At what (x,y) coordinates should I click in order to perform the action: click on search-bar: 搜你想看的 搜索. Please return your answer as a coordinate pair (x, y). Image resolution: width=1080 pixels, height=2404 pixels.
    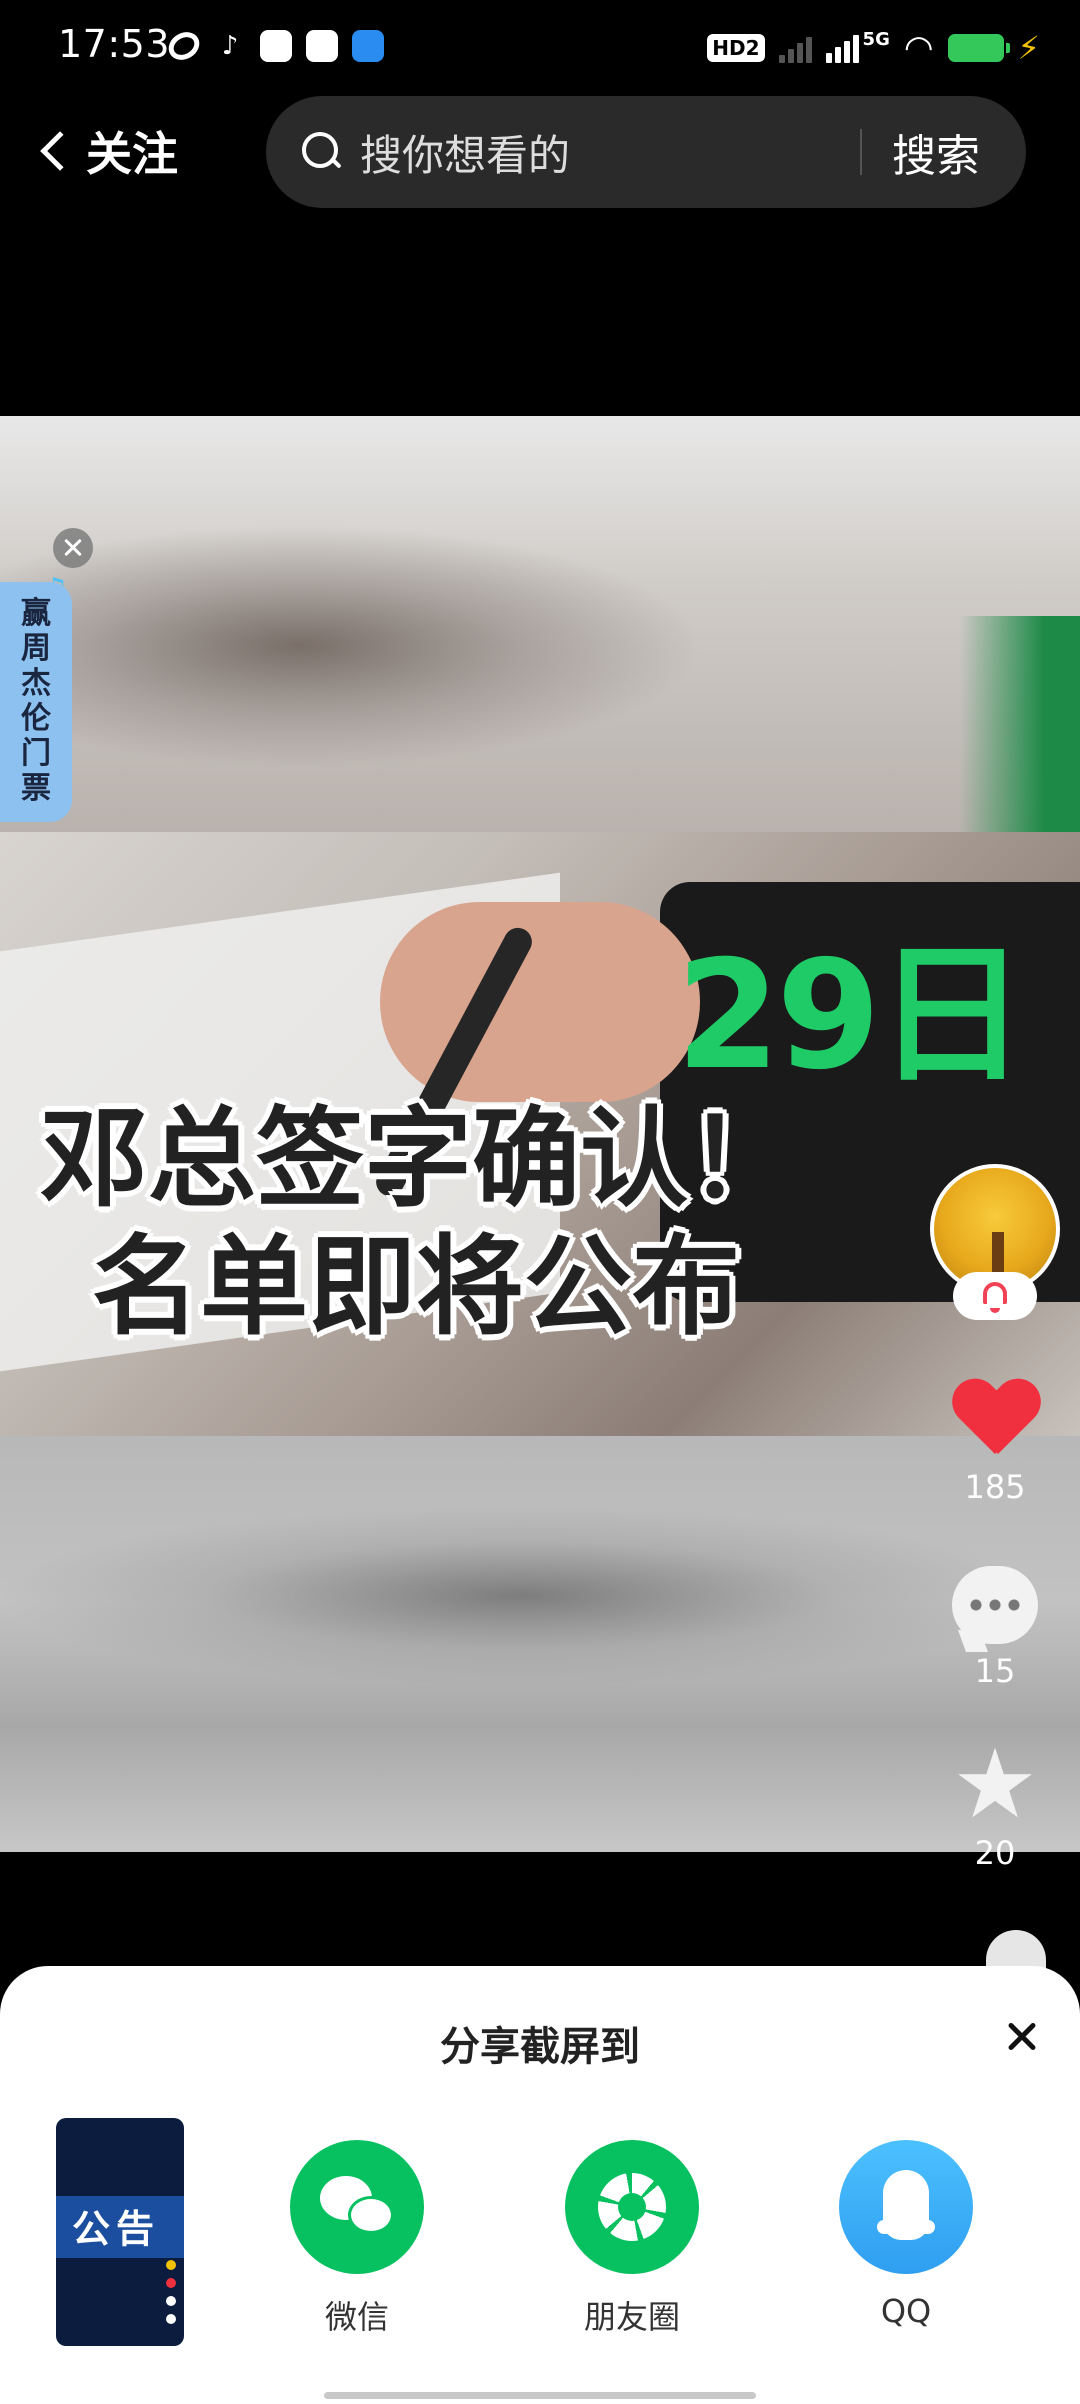
    Looking at the image, I should click on (646, 152).